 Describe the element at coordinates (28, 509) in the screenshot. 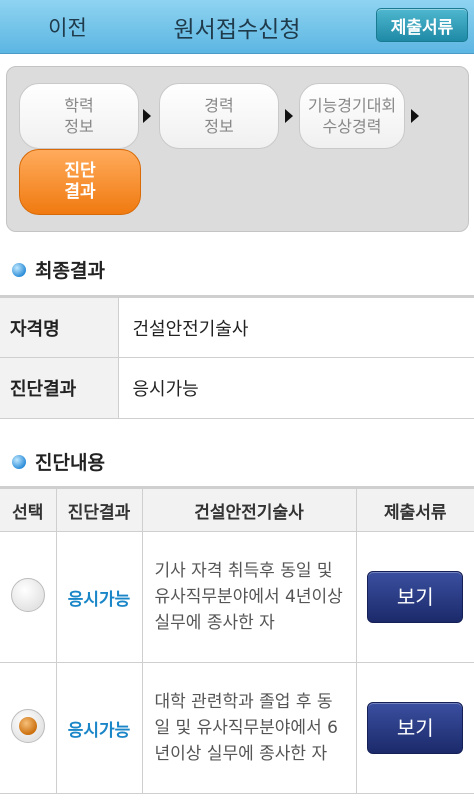

I see `column-header-select: 선택` at that location.